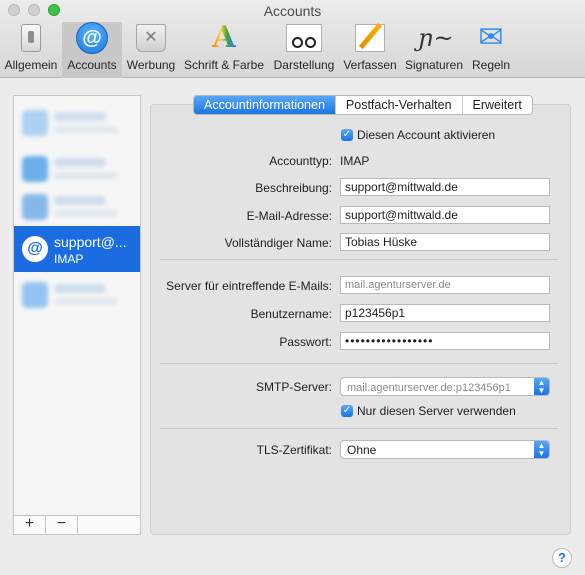 The height and width of the screenshot is (575, 585). I want to click on window-title: Accounts, so click(292, 11).